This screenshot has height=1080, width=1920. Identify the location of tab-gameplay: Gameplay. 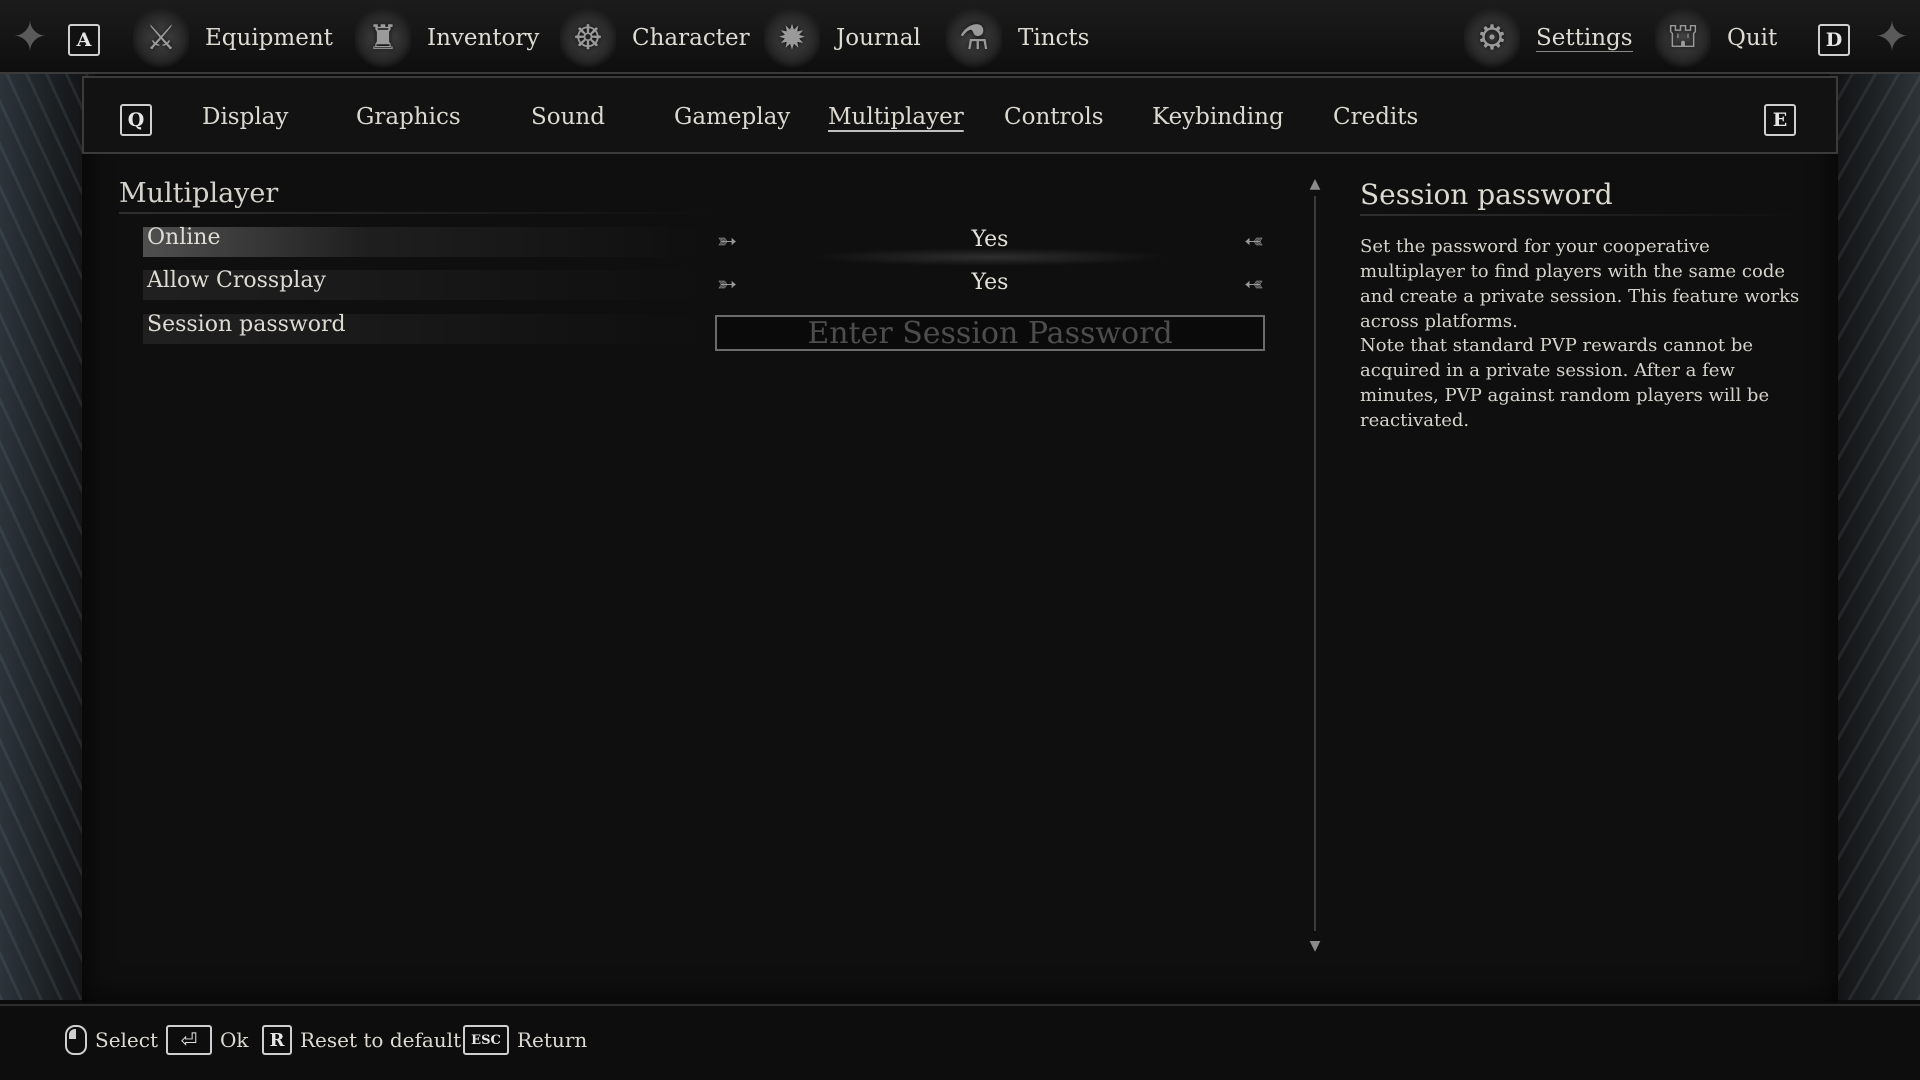
(732, 117).